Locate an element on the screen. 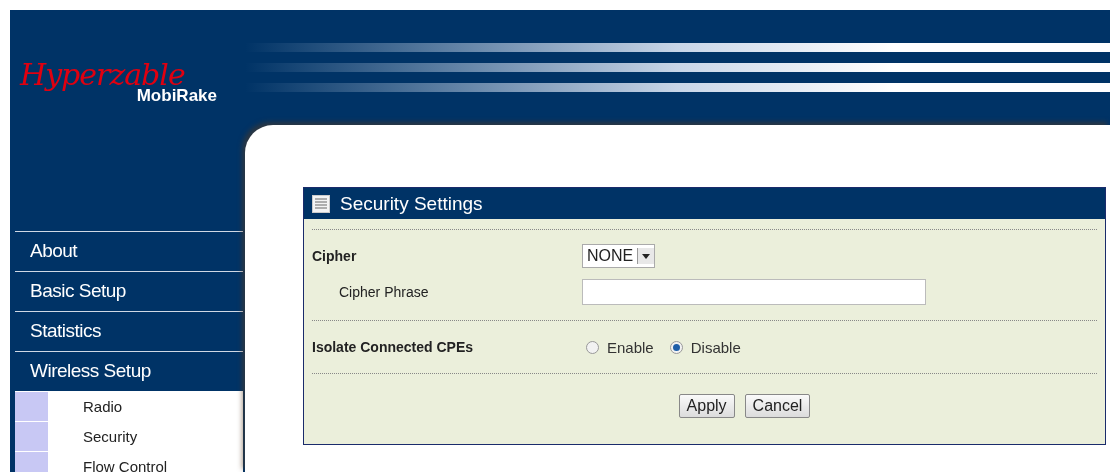 This screenshot has width=1110, height=472. radio-label: Disable is located at coordinates (715, 347).